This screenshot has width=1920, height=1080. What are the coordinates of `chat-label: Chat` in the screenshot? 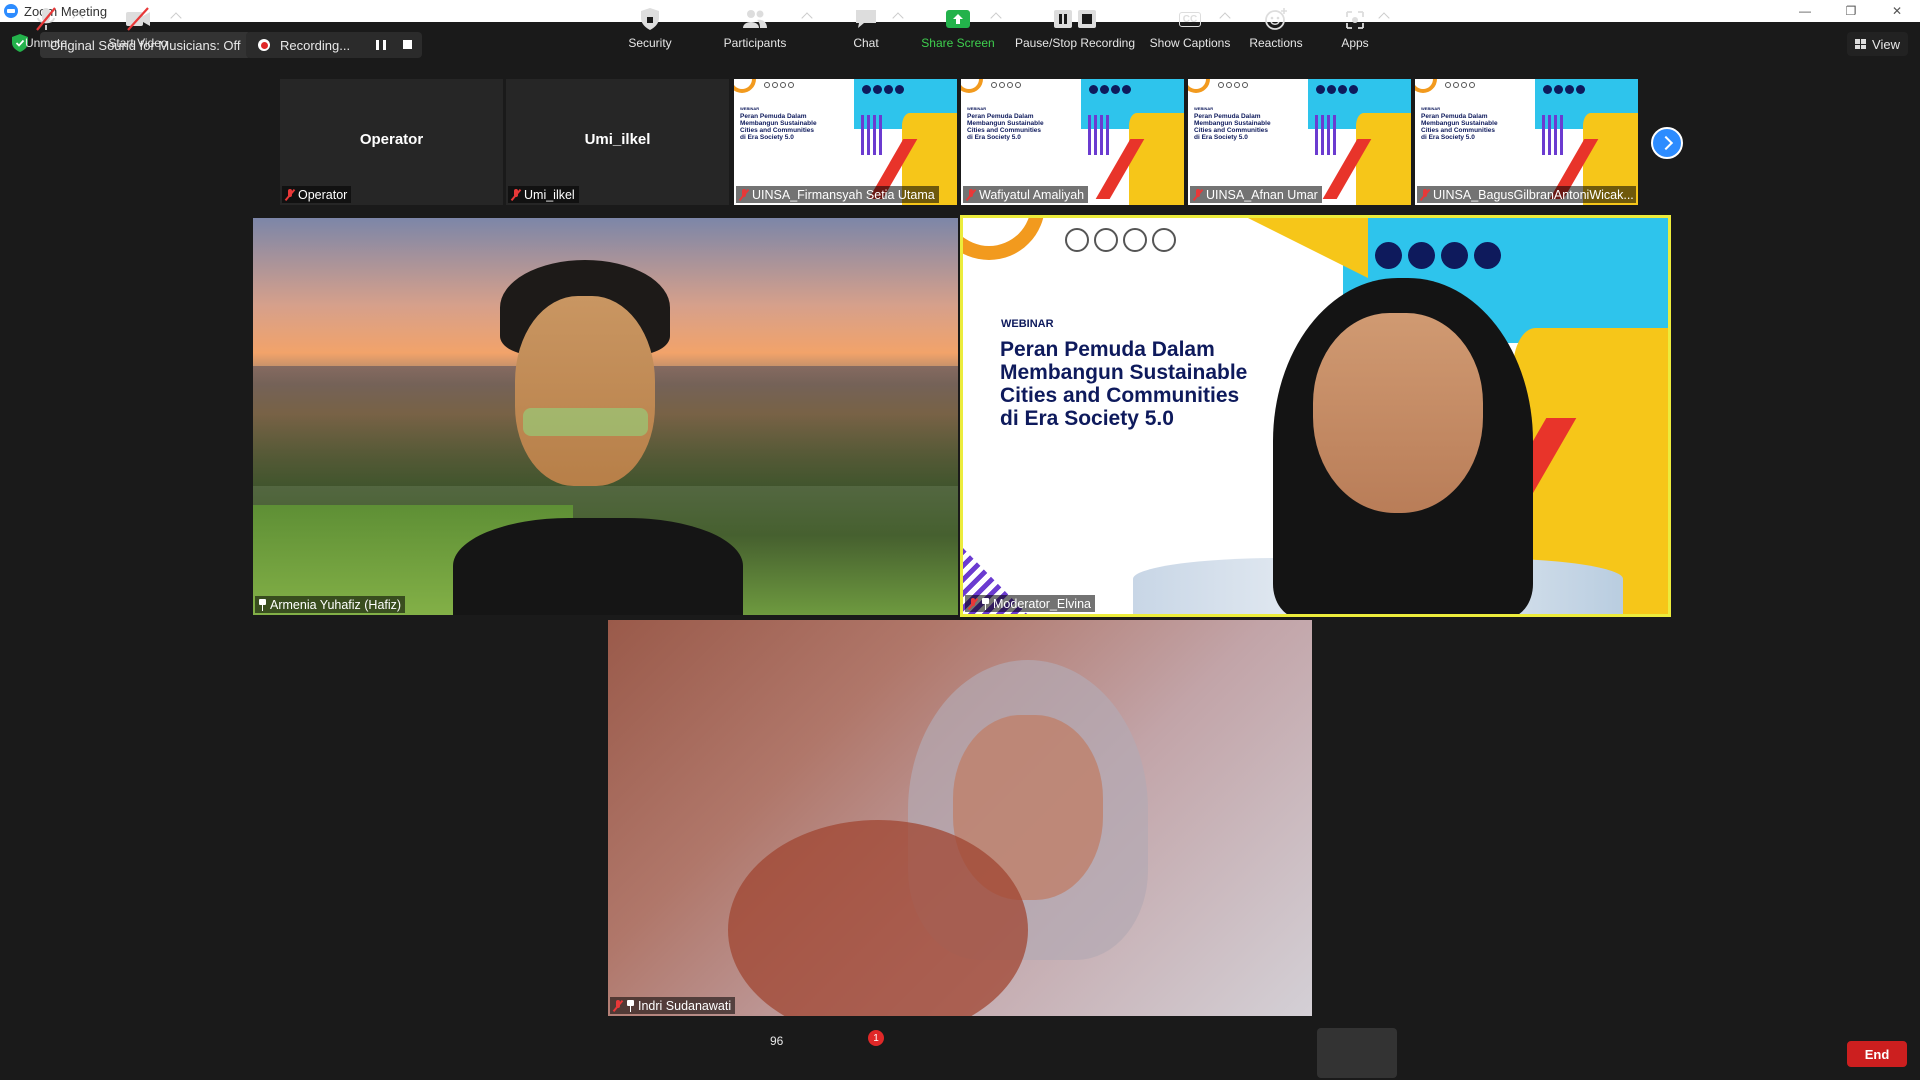 It's located at (866, 43).